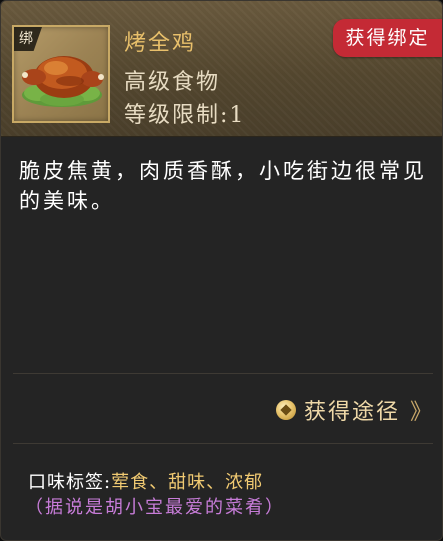 The height and width of the screenshot is (541, 443). What do you see at coordinates (223, 443) in the screenshot?
I see `divider-bottom` at bounding box center [223, 443].